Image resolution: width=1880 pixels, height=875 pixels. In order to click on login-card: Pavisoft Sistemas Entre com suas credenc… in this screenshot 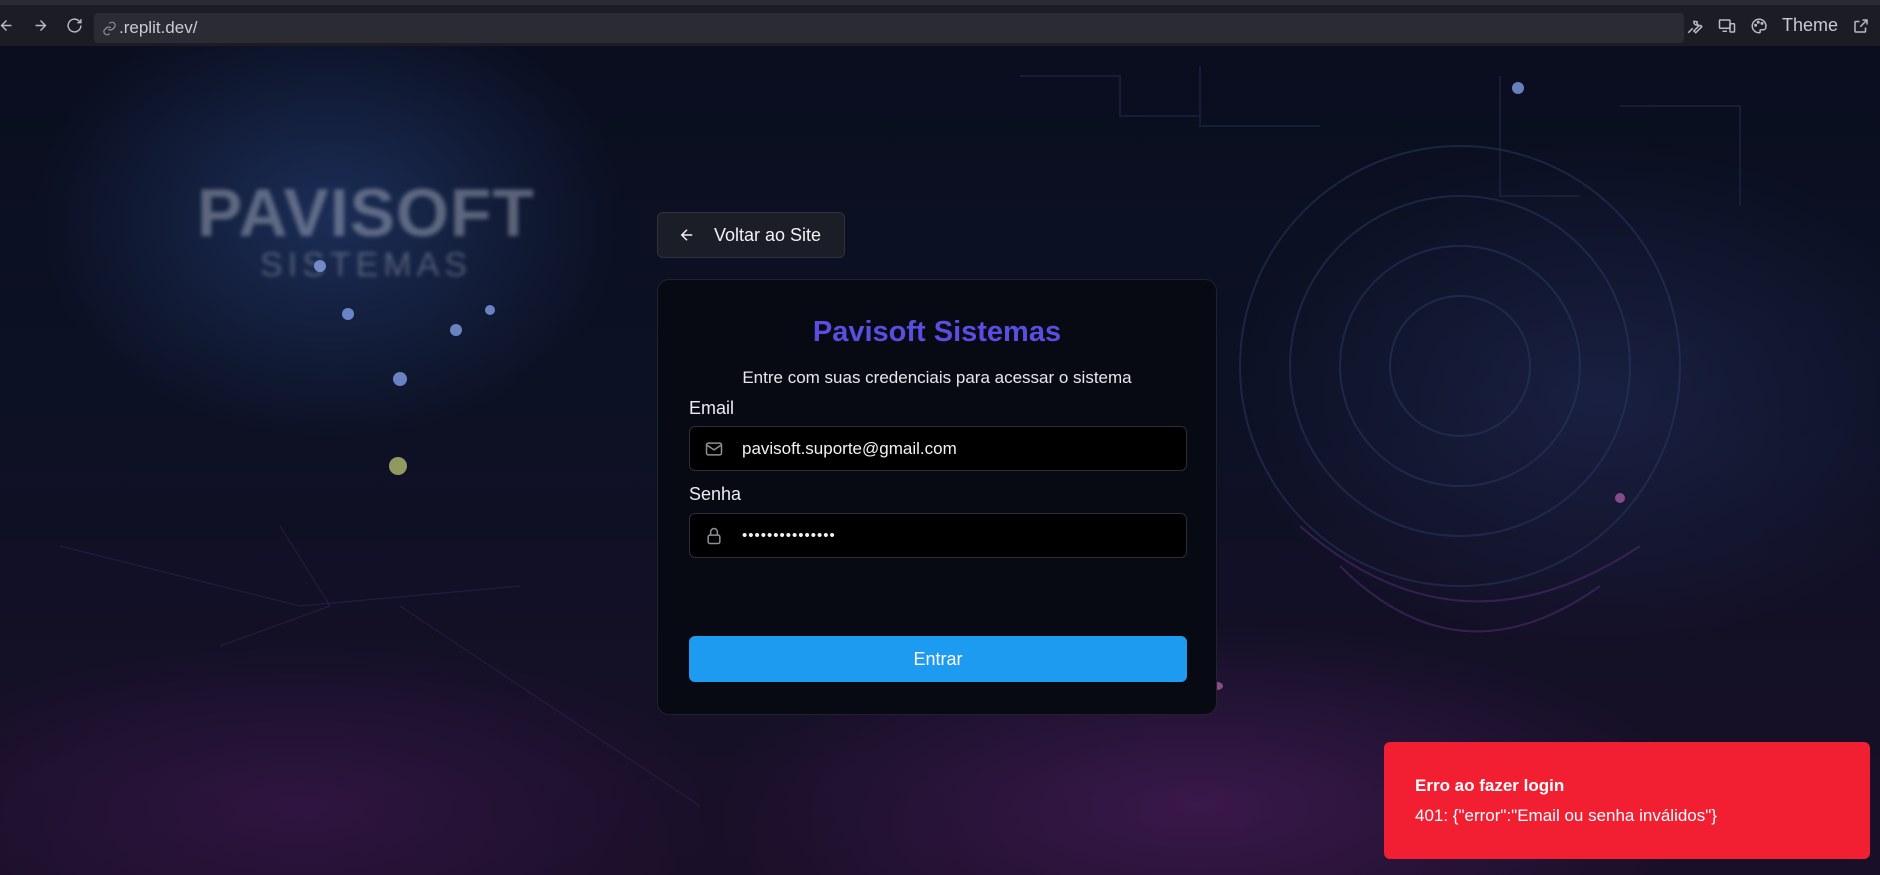, I will do `click(937, 497)`.